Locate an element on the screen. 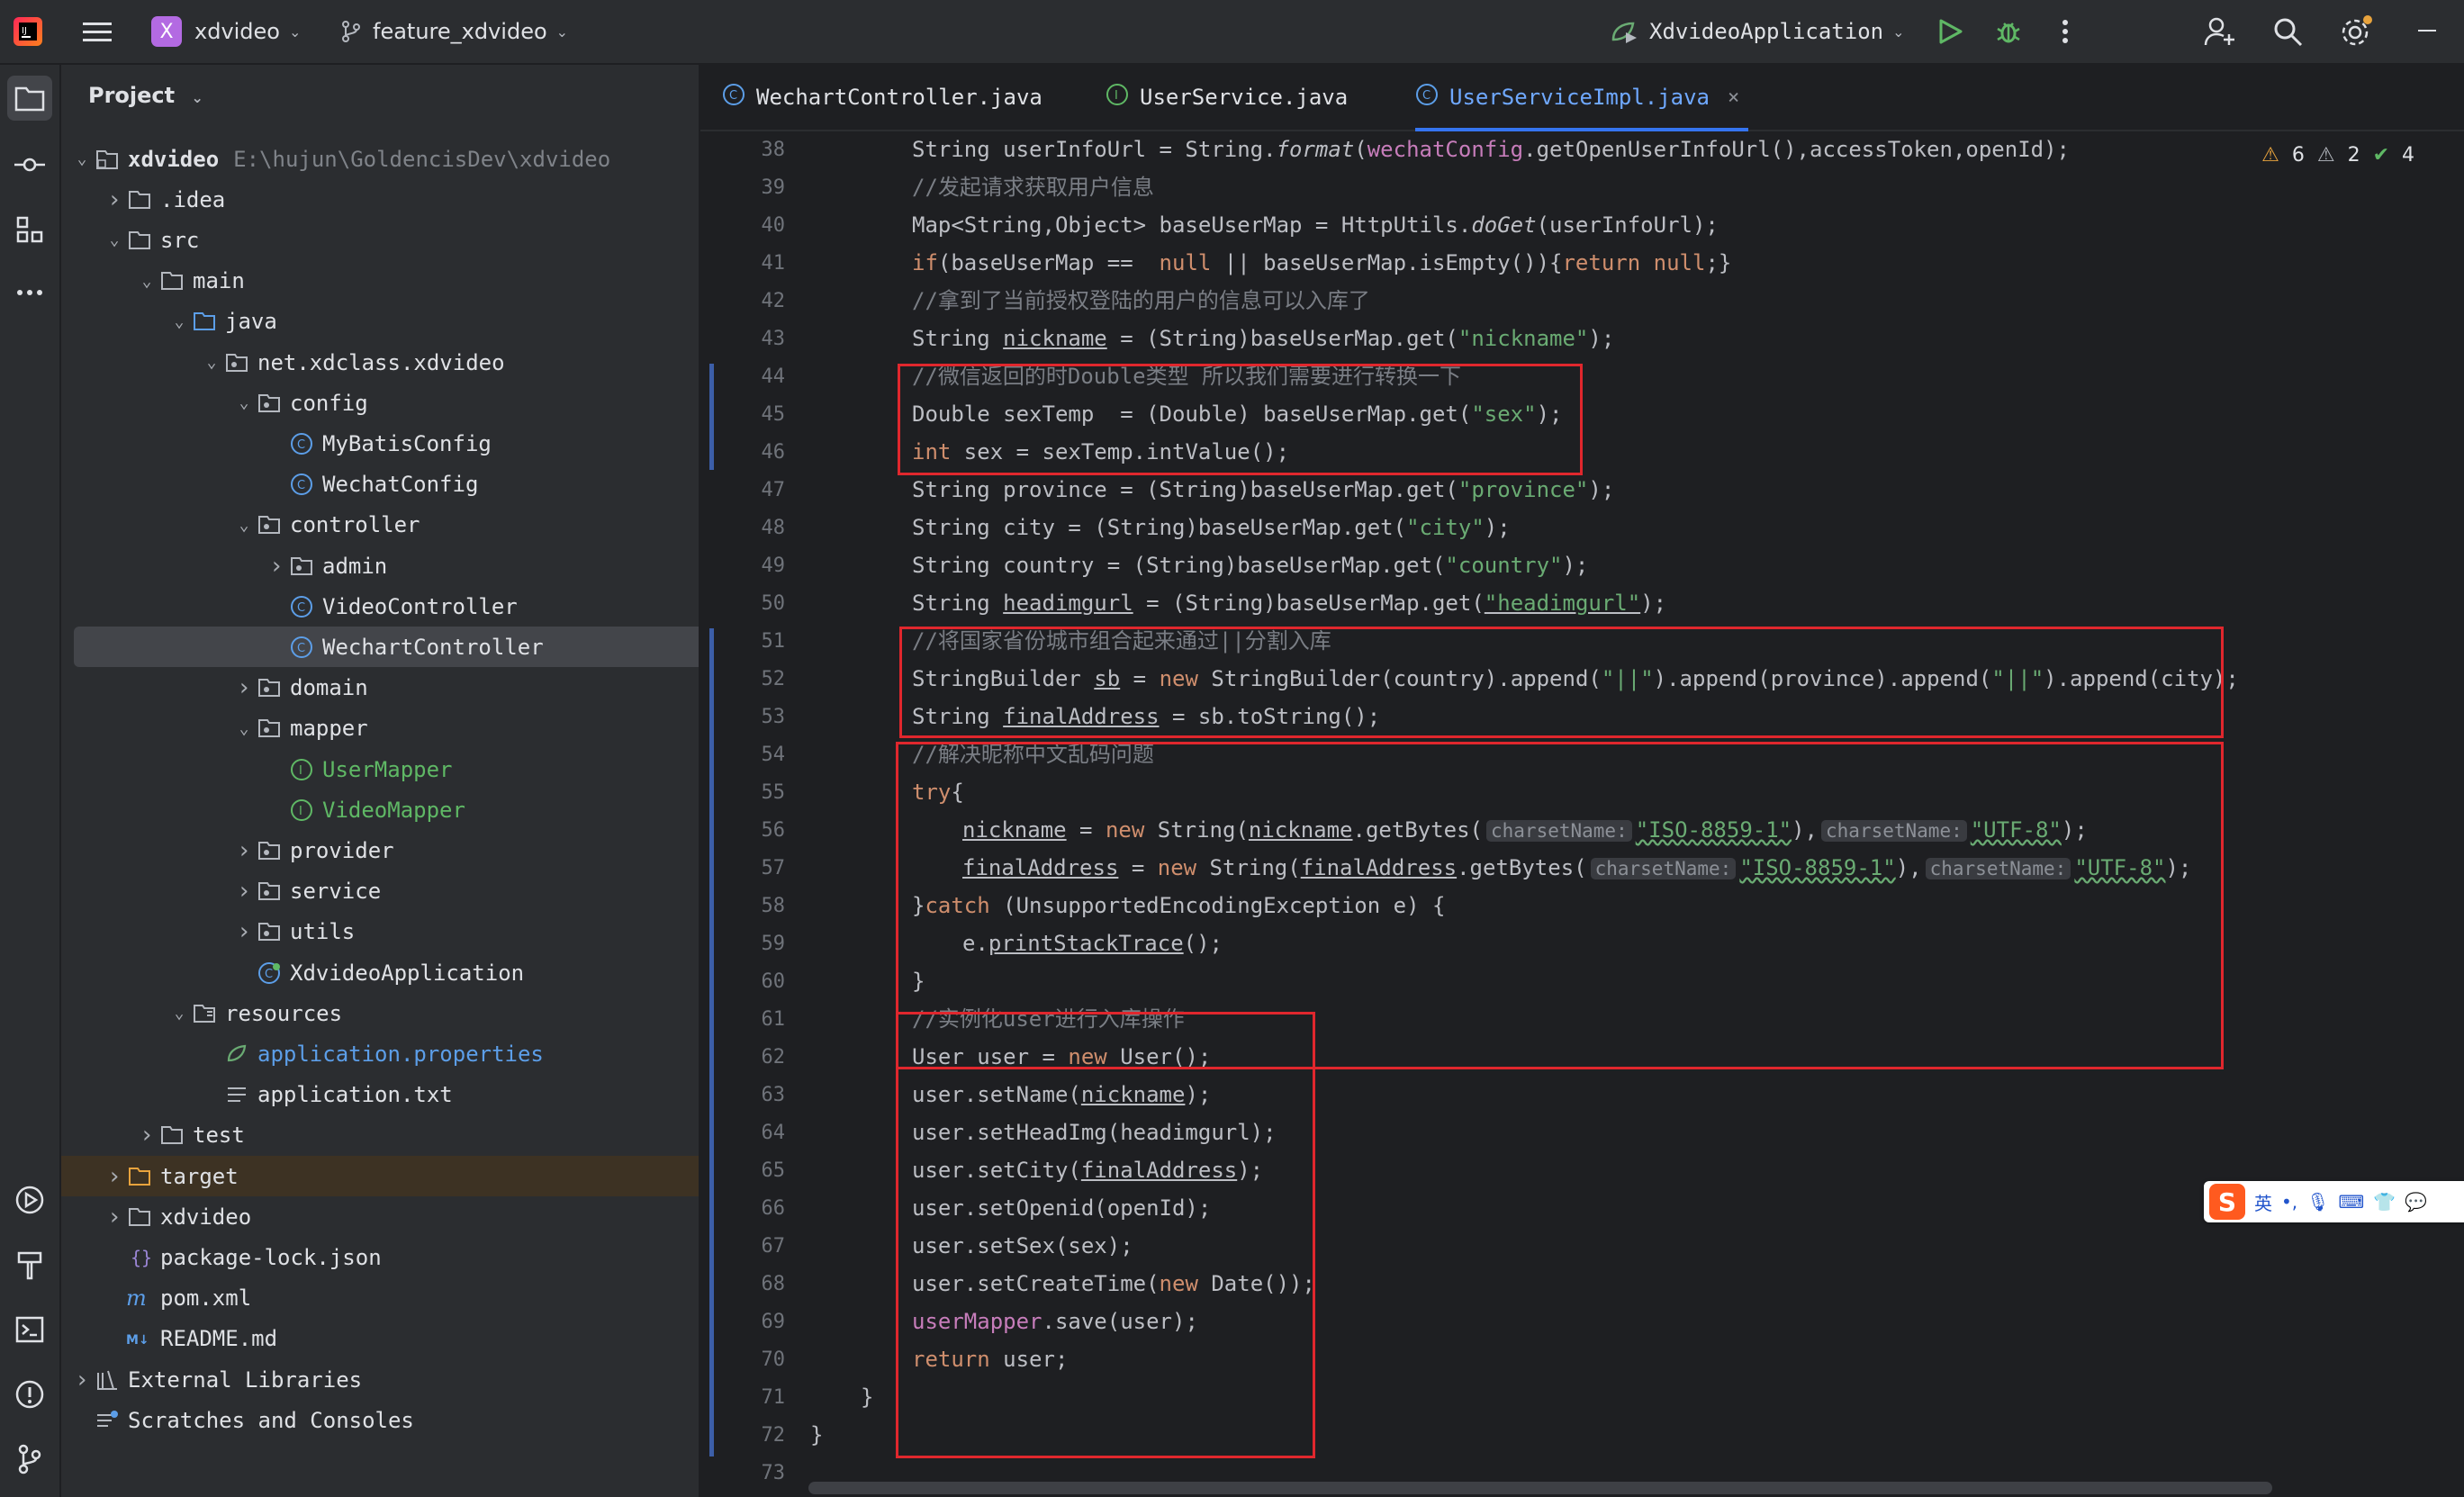 This screenshot has width=2464, height=1497. tree-item: › test is located at coordinates (416, 1135).